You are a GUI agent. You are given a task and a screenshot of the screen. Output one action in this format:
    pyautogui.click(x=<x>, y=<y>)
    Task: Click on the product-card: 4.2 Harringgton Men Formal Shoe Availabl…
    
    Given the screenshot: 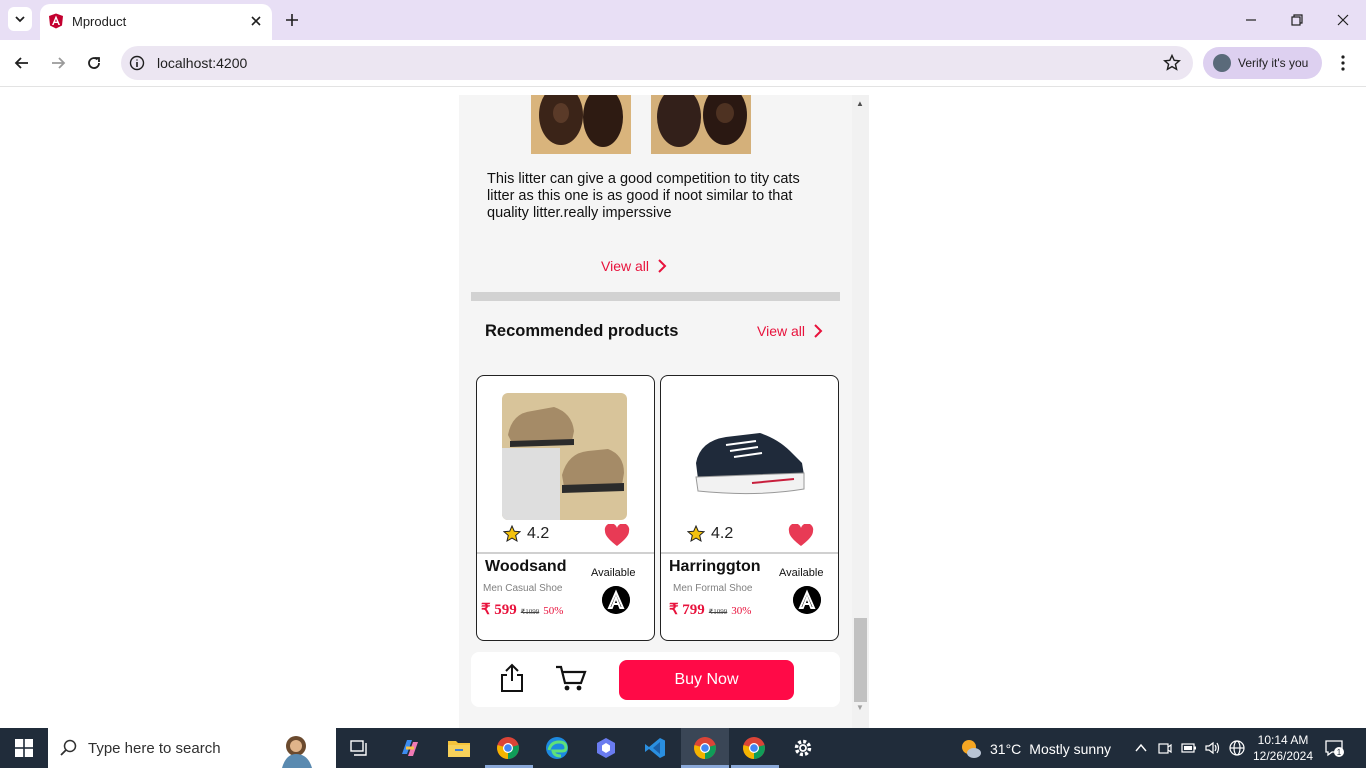 What is the action you would take?
    pyautogui.click(x=749, y=508)
    